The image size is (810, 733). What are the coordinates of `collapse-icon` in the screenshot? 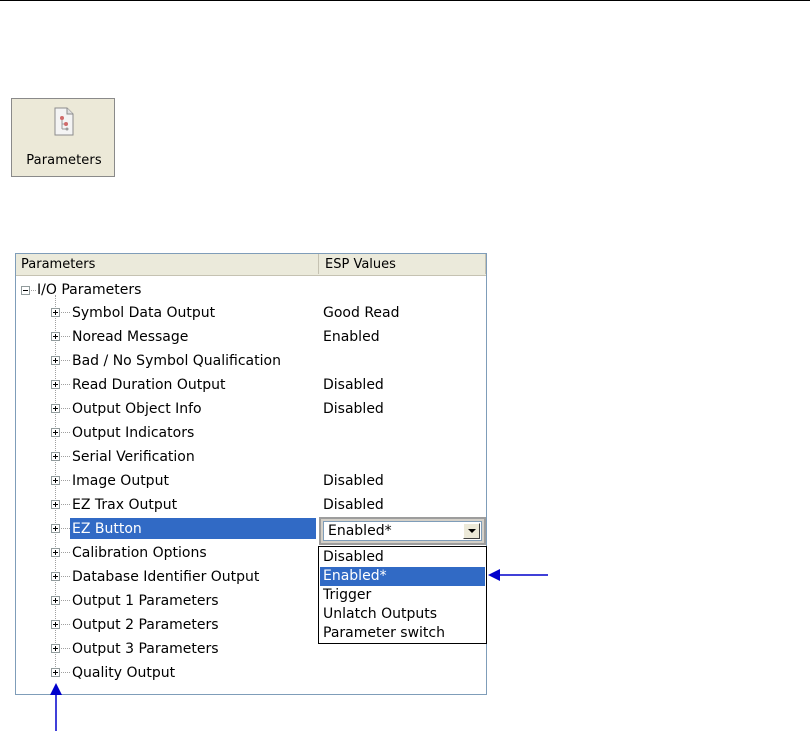 It's located at (25, 290).